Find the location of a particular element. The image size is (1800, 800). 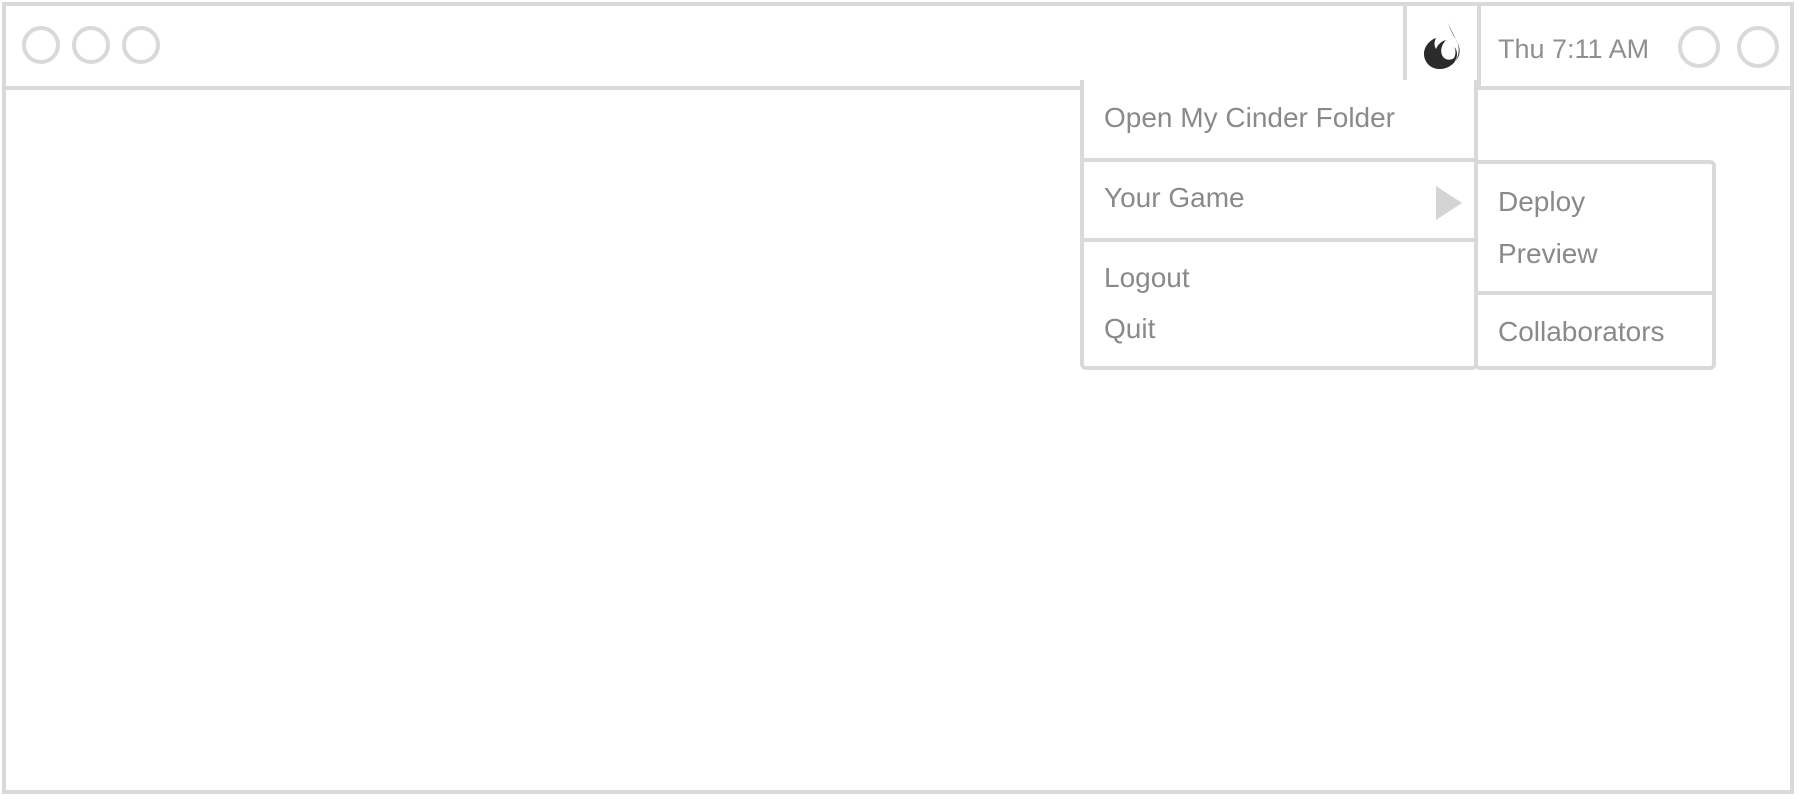

menu-item-logout: Logout is located at coordinates (1147, 278).